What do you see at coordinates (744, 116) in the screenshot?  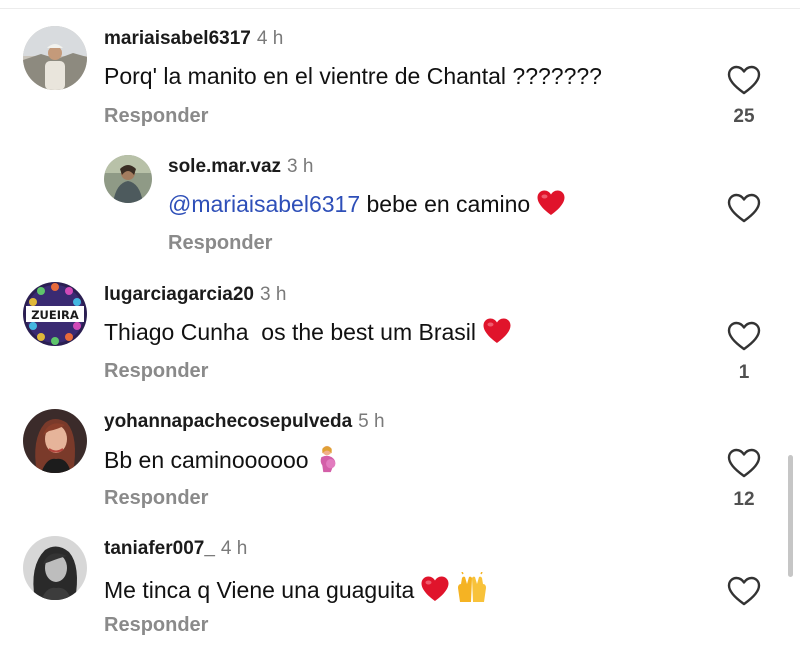 I see `like-count: 25` at bounding box center [744, 116].